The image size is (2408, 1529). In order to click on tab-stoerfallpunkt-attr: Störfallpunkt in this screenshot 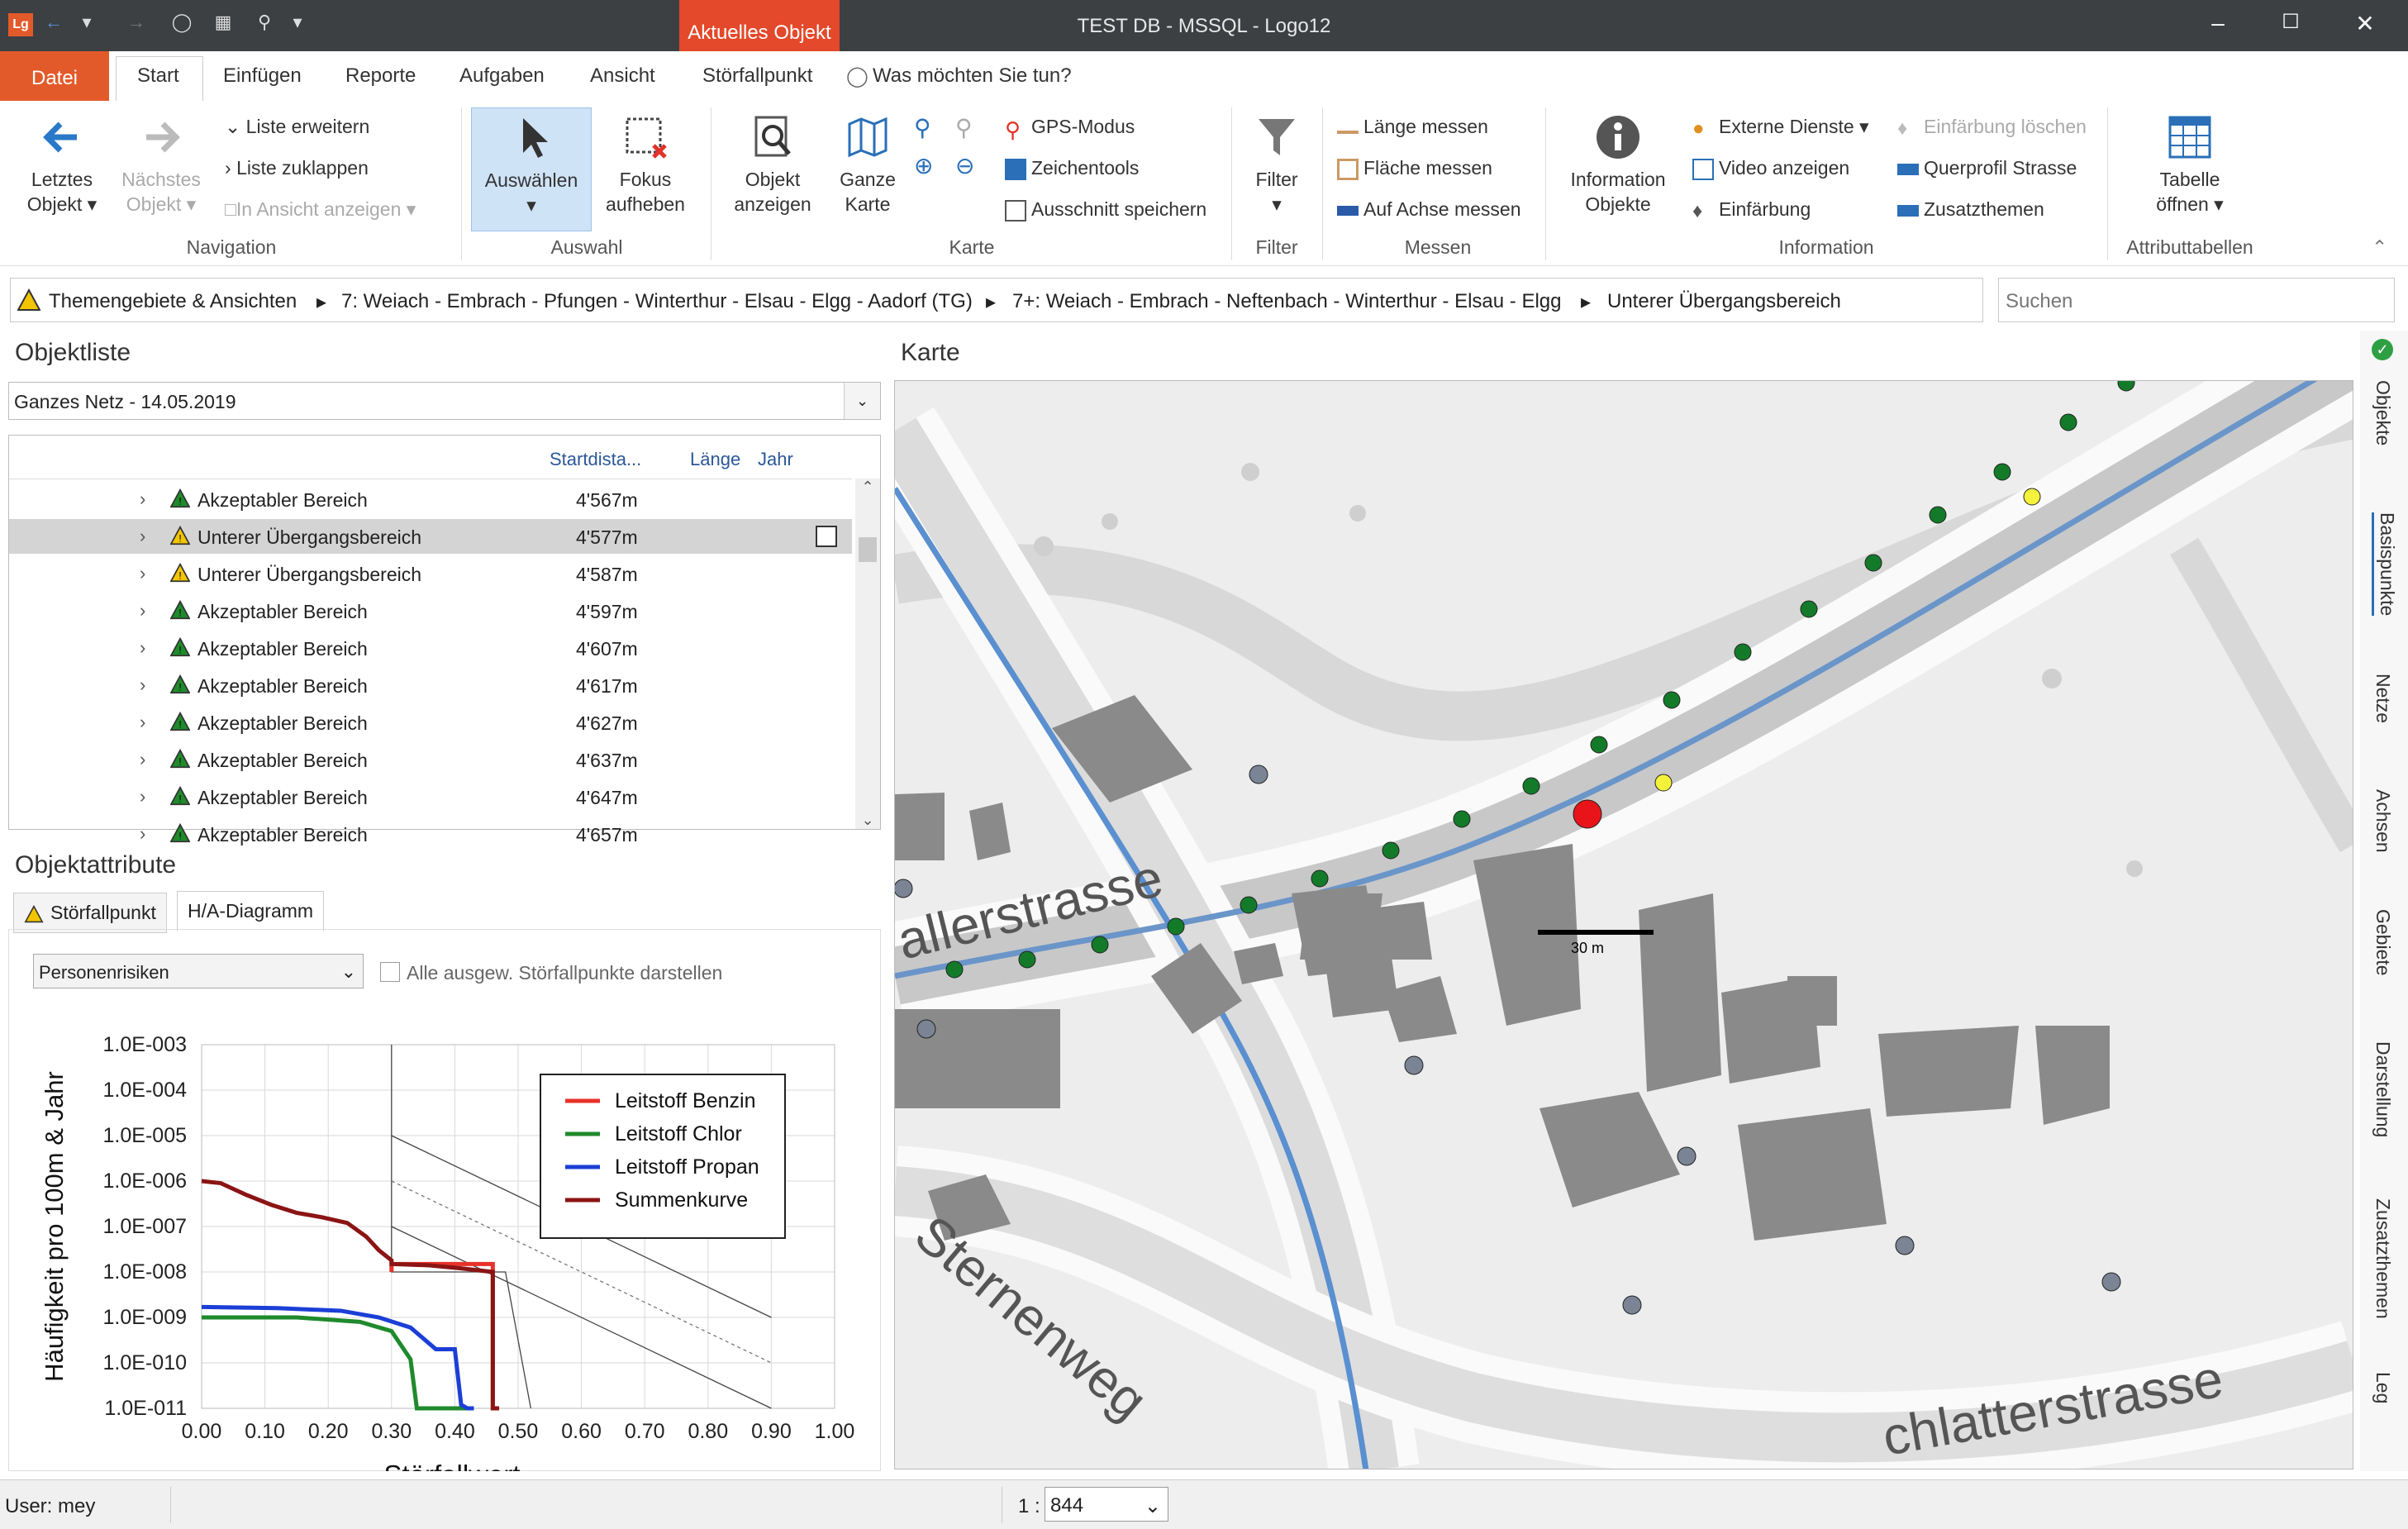, I will do `click(90, 913)`.